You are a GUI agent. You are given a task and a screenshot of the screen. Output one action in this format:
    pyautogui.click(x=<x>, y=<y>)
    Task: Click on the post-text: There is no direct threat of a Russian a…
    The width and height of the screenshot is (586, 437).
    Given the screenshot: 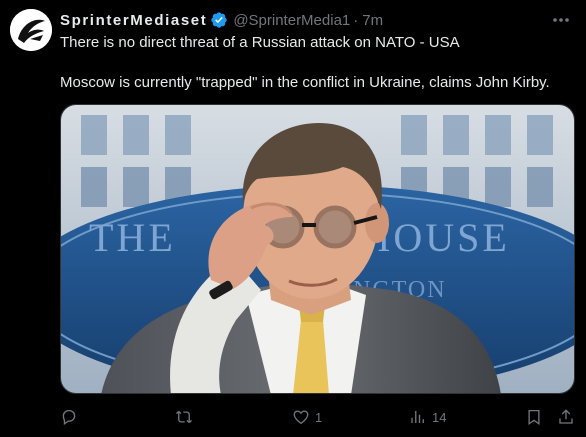 What is the action you would take?
    pyautogui.click(x=316, y=63)
    